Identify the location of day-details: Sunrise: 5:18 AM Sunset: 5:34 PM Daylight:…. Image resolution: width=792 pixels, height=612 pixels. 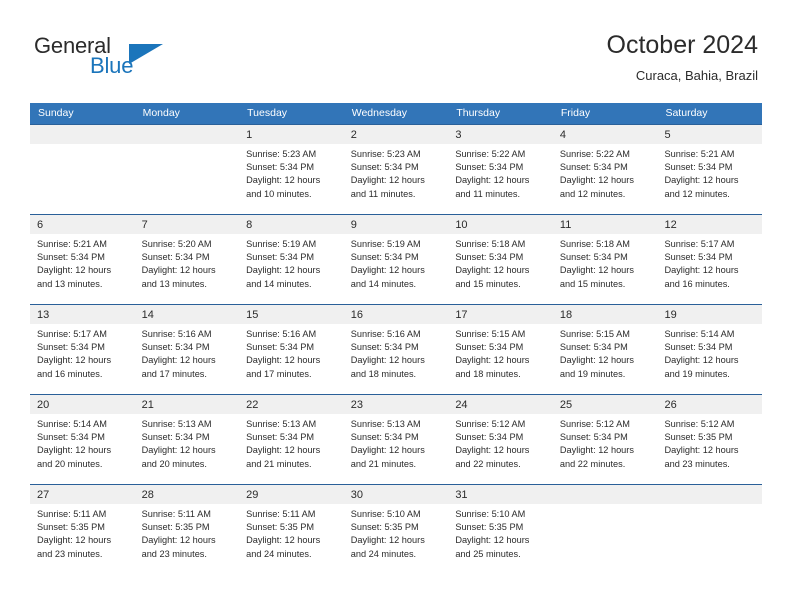
(605, 262).